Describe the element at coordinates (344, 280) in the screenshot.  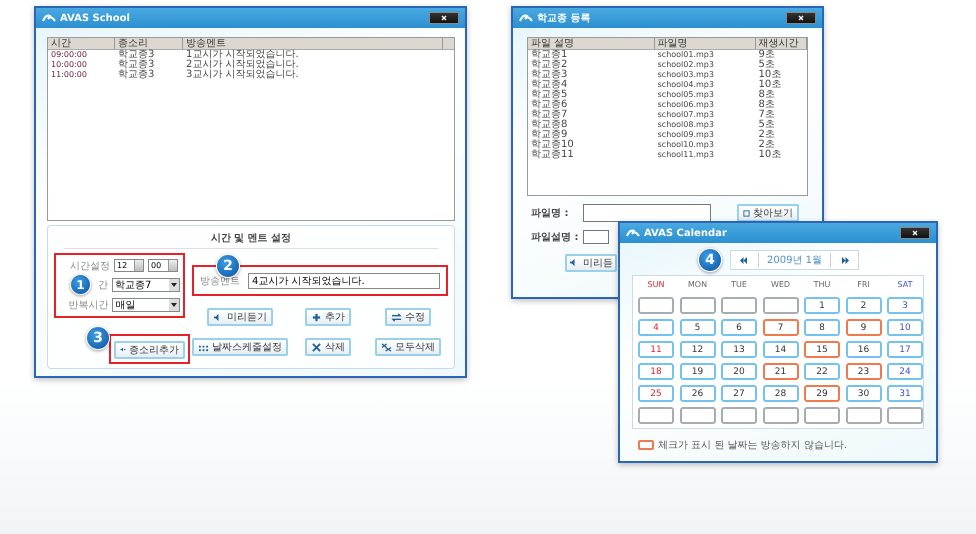
I see `comment-input: 4교시가 시작되었습니다.` at that location.